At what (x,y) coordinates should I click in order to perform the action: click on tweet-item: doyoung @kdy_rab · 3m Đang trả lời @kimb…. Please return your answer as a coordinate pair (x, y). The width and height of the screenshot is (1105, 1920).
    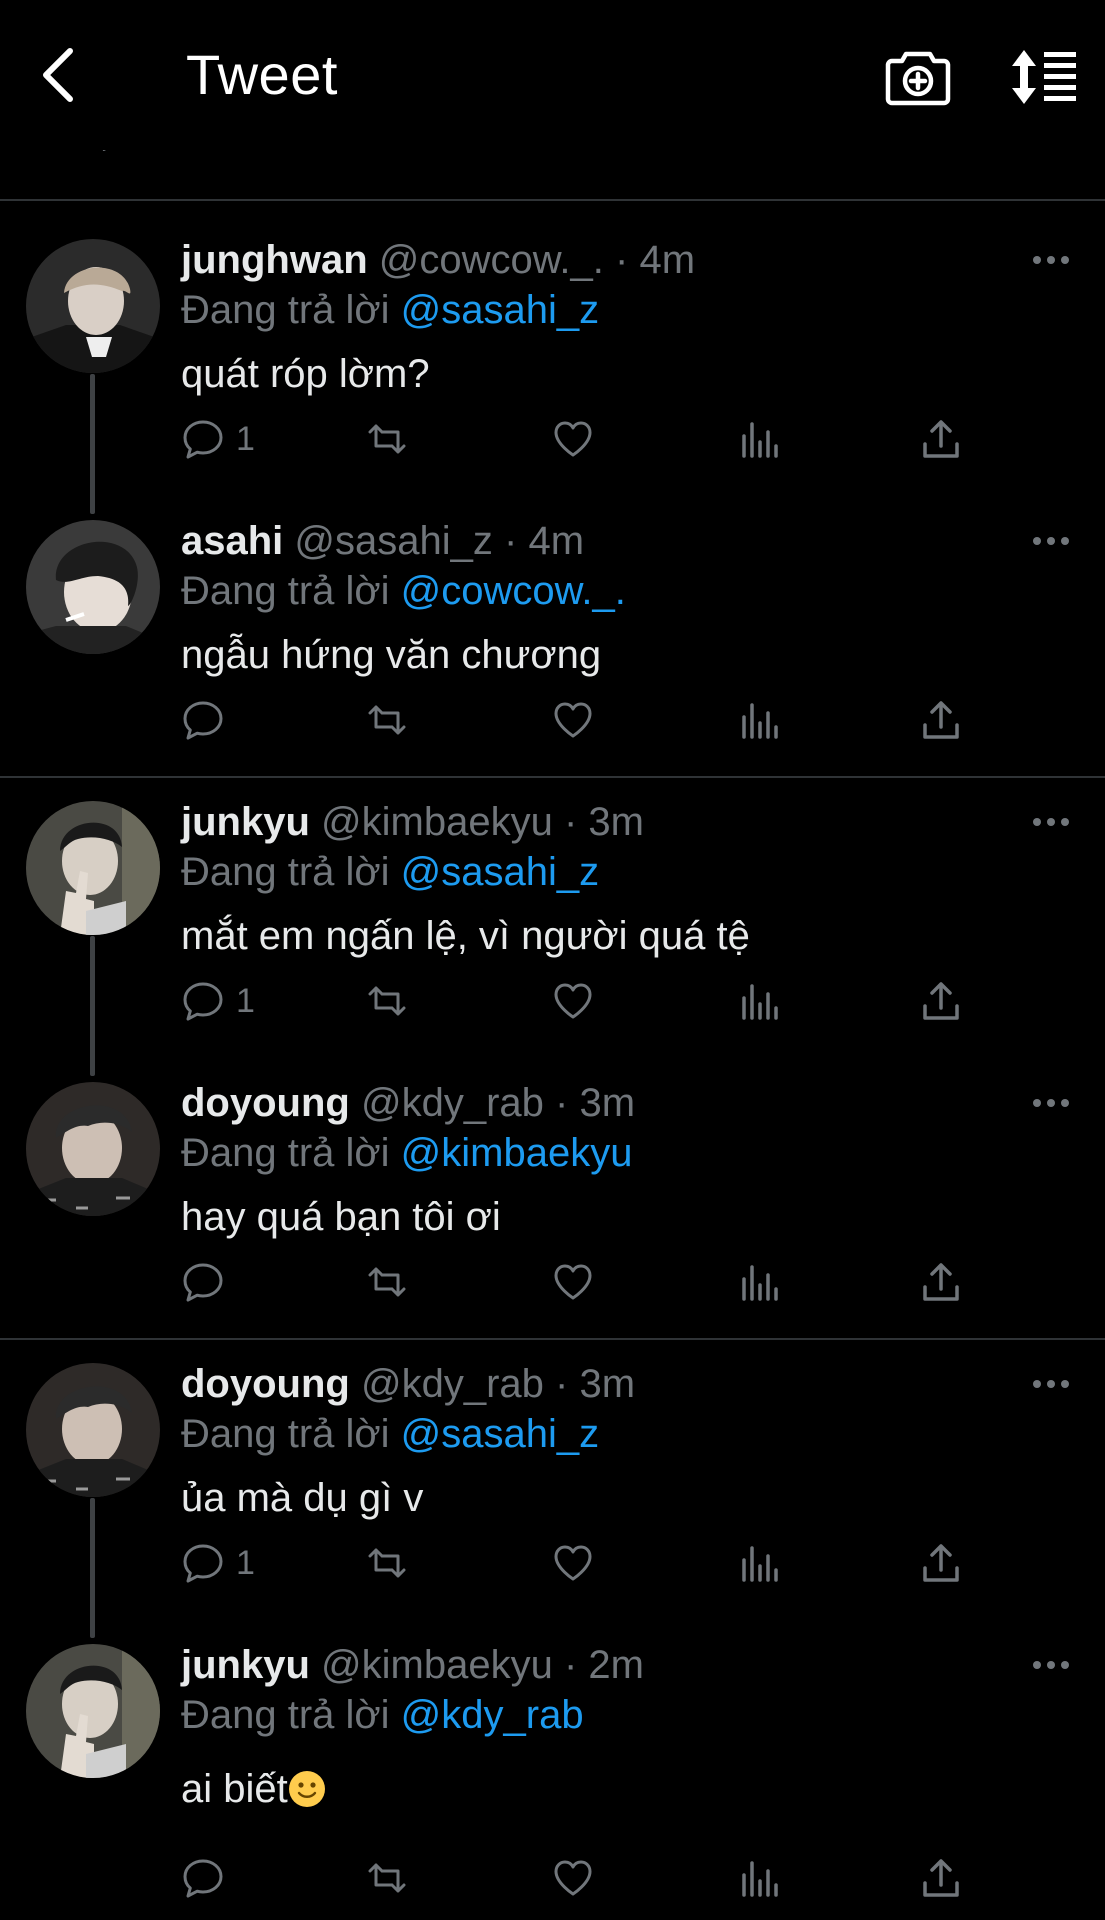
    Looking at the image, I should click on (552, 1219).